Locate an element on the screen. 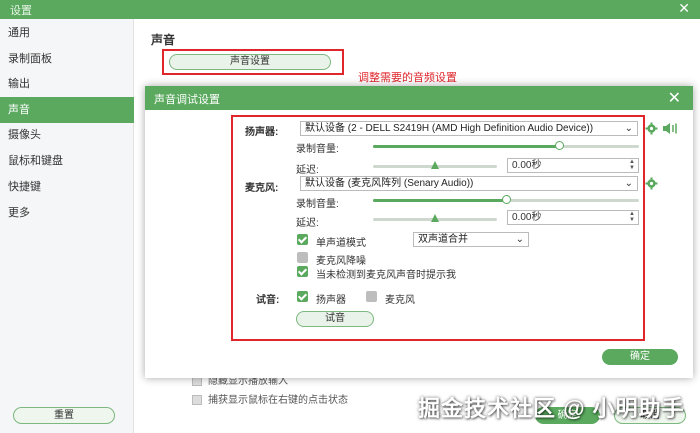  sidebar-item-general: 通用 is located at coordinates (67, 33).